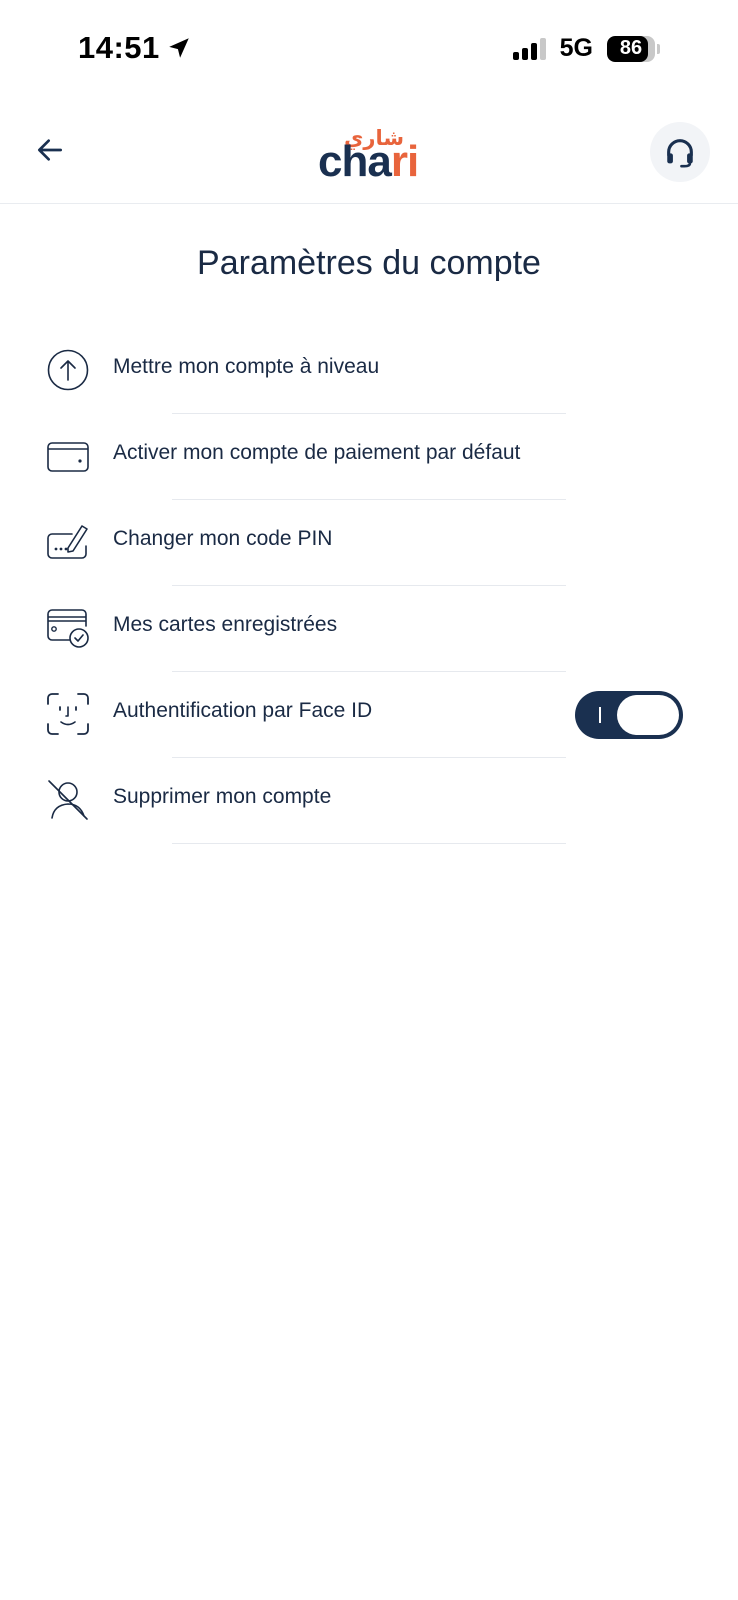  What do you see at coordinates (225, 624) in the screenshot?
I see `menu-item-label: Mes cartes enregistrées` at bounding box center [225, 624].